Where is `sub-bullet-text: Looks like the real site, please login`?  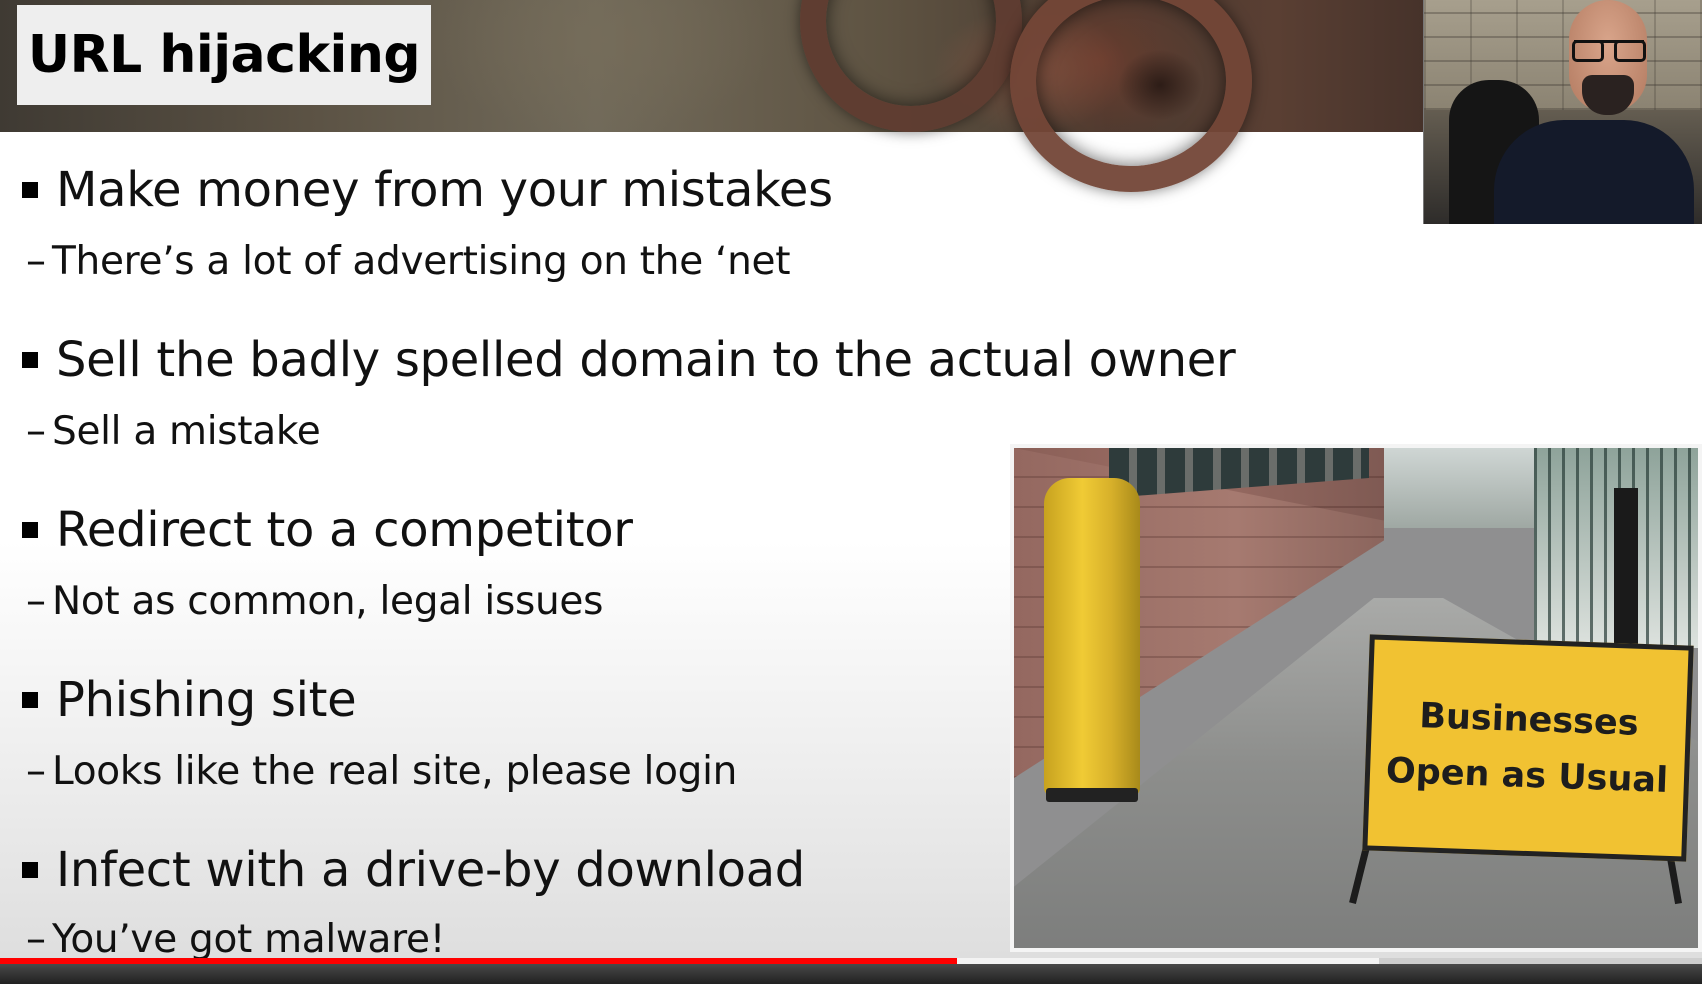 sub-bullet-text: Looks like the real site, please login is located at coordinates (395, 771).